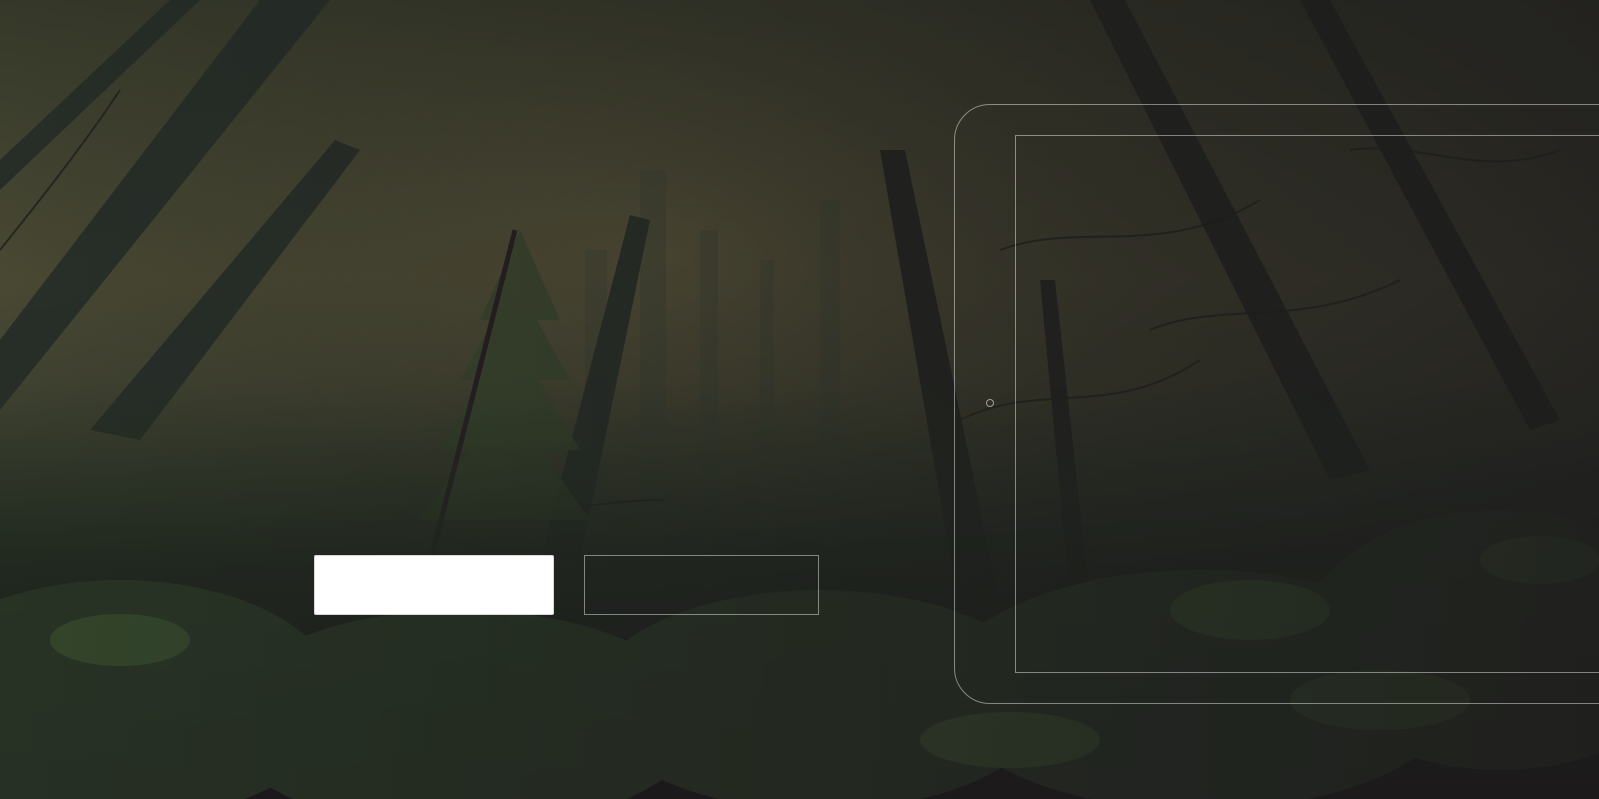 The image size is (1599, 799). Describe the element at coordinates (434, 585) in the screenshot. I see `primary-cta-button` at that location.